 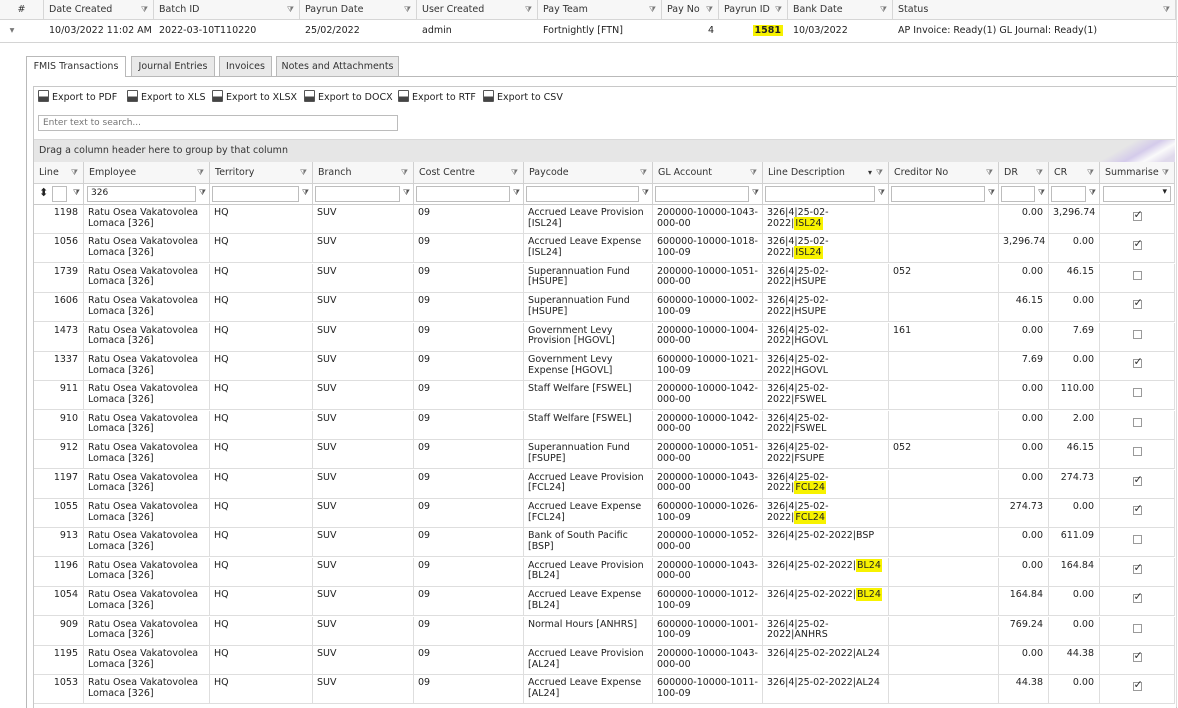 I want to click on filter-input-dr, so click(x=1018, y=194).